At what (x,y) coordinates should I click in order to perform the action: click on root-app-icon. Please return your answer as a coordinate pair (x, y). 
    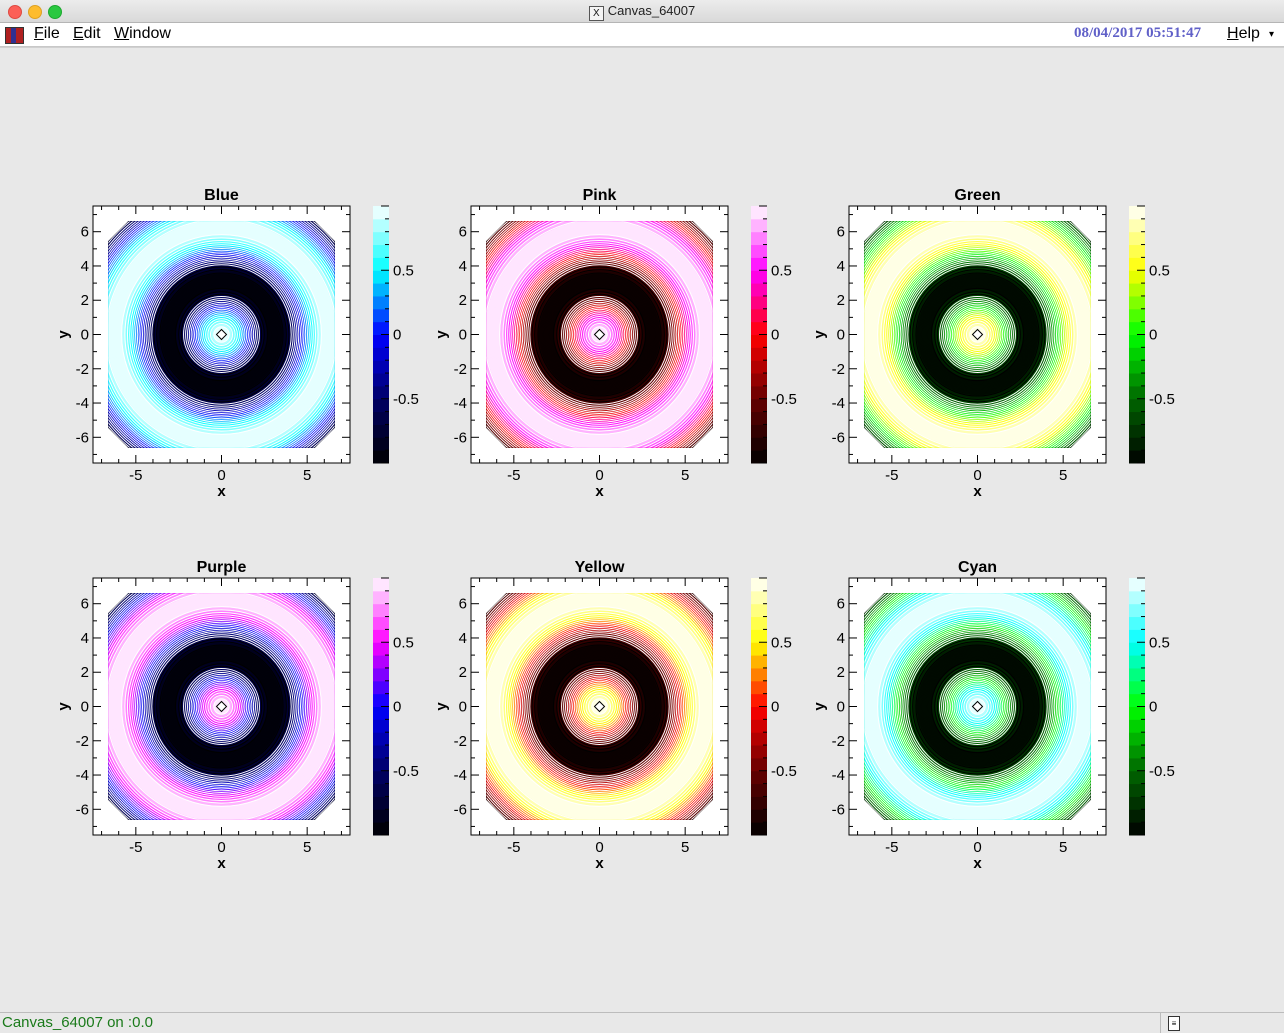
    Looking at the image, I should click on (14, 35).